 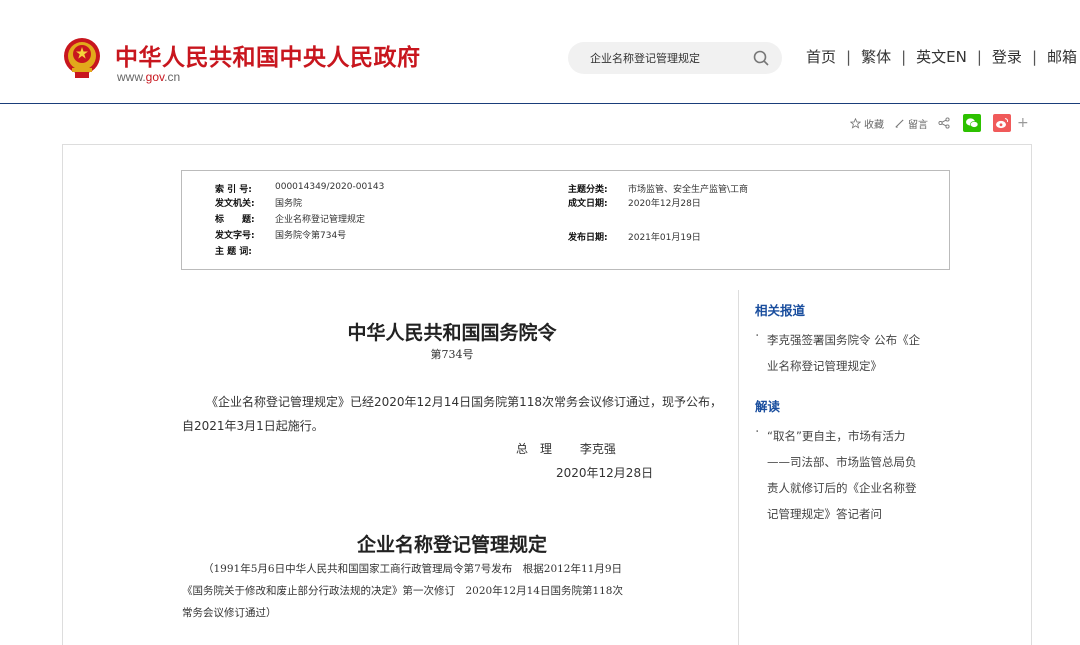 I want to click on premier-name: 李克强, so click(x=597, y=449).